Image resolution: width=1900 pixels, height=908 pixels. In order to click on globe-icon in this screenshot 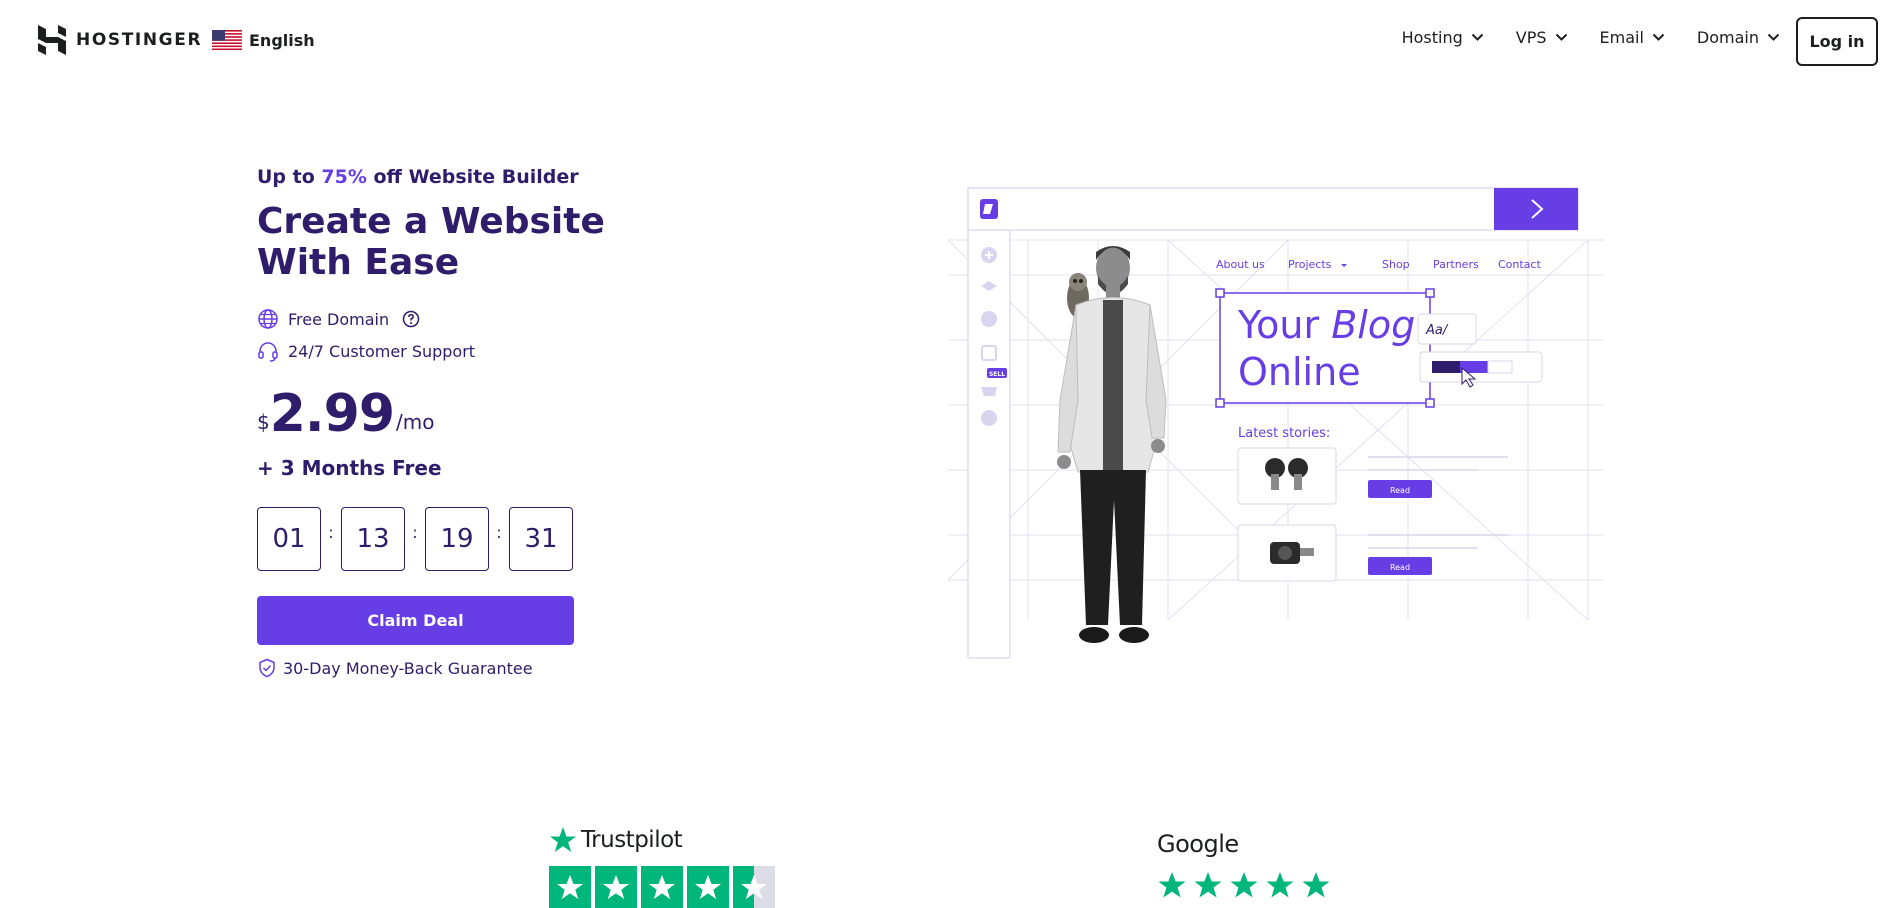, I will do `click(268, 319)`.